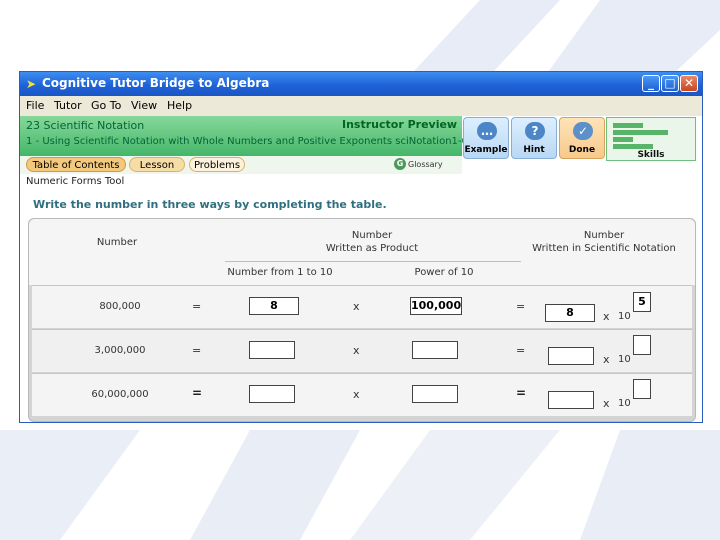 The height and width of the screenshot is (540, 720). What do you see at coordinates (280, 272) in the screenshot?
I see `header-factor: Number from 1 to 10` at bounding box center [280, 272].